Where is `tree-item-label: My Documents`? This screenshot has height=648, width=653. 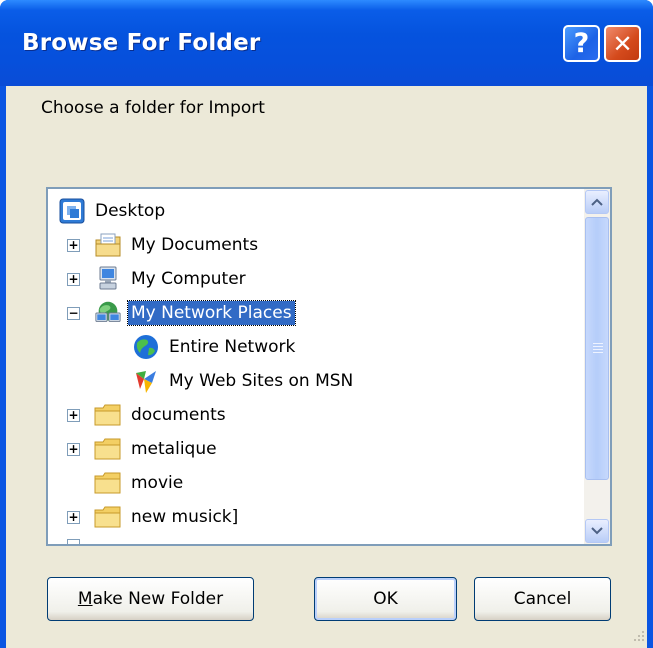
tree-item-label: My Documents is located at coordinates (195, 245).